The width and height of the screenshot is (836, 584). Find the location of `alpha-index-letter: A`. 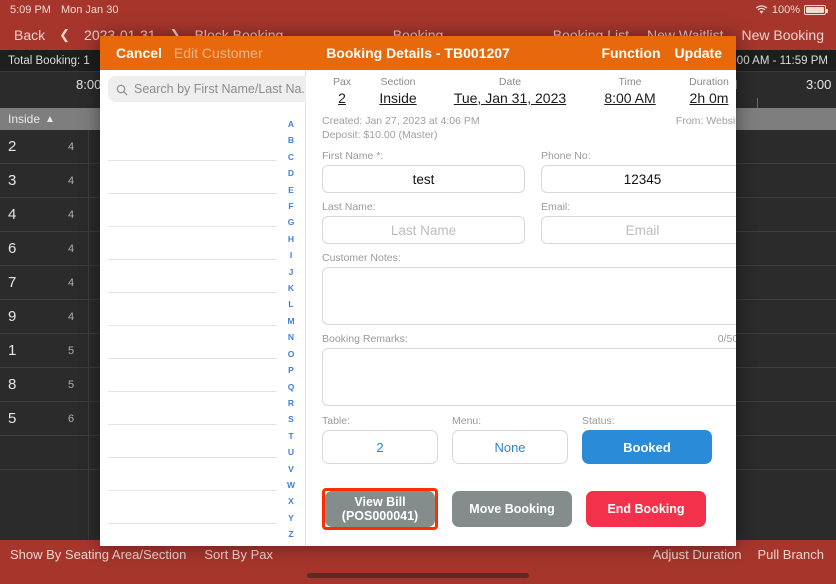

alpha-index-letter: A is located at coordinates (291, 124).